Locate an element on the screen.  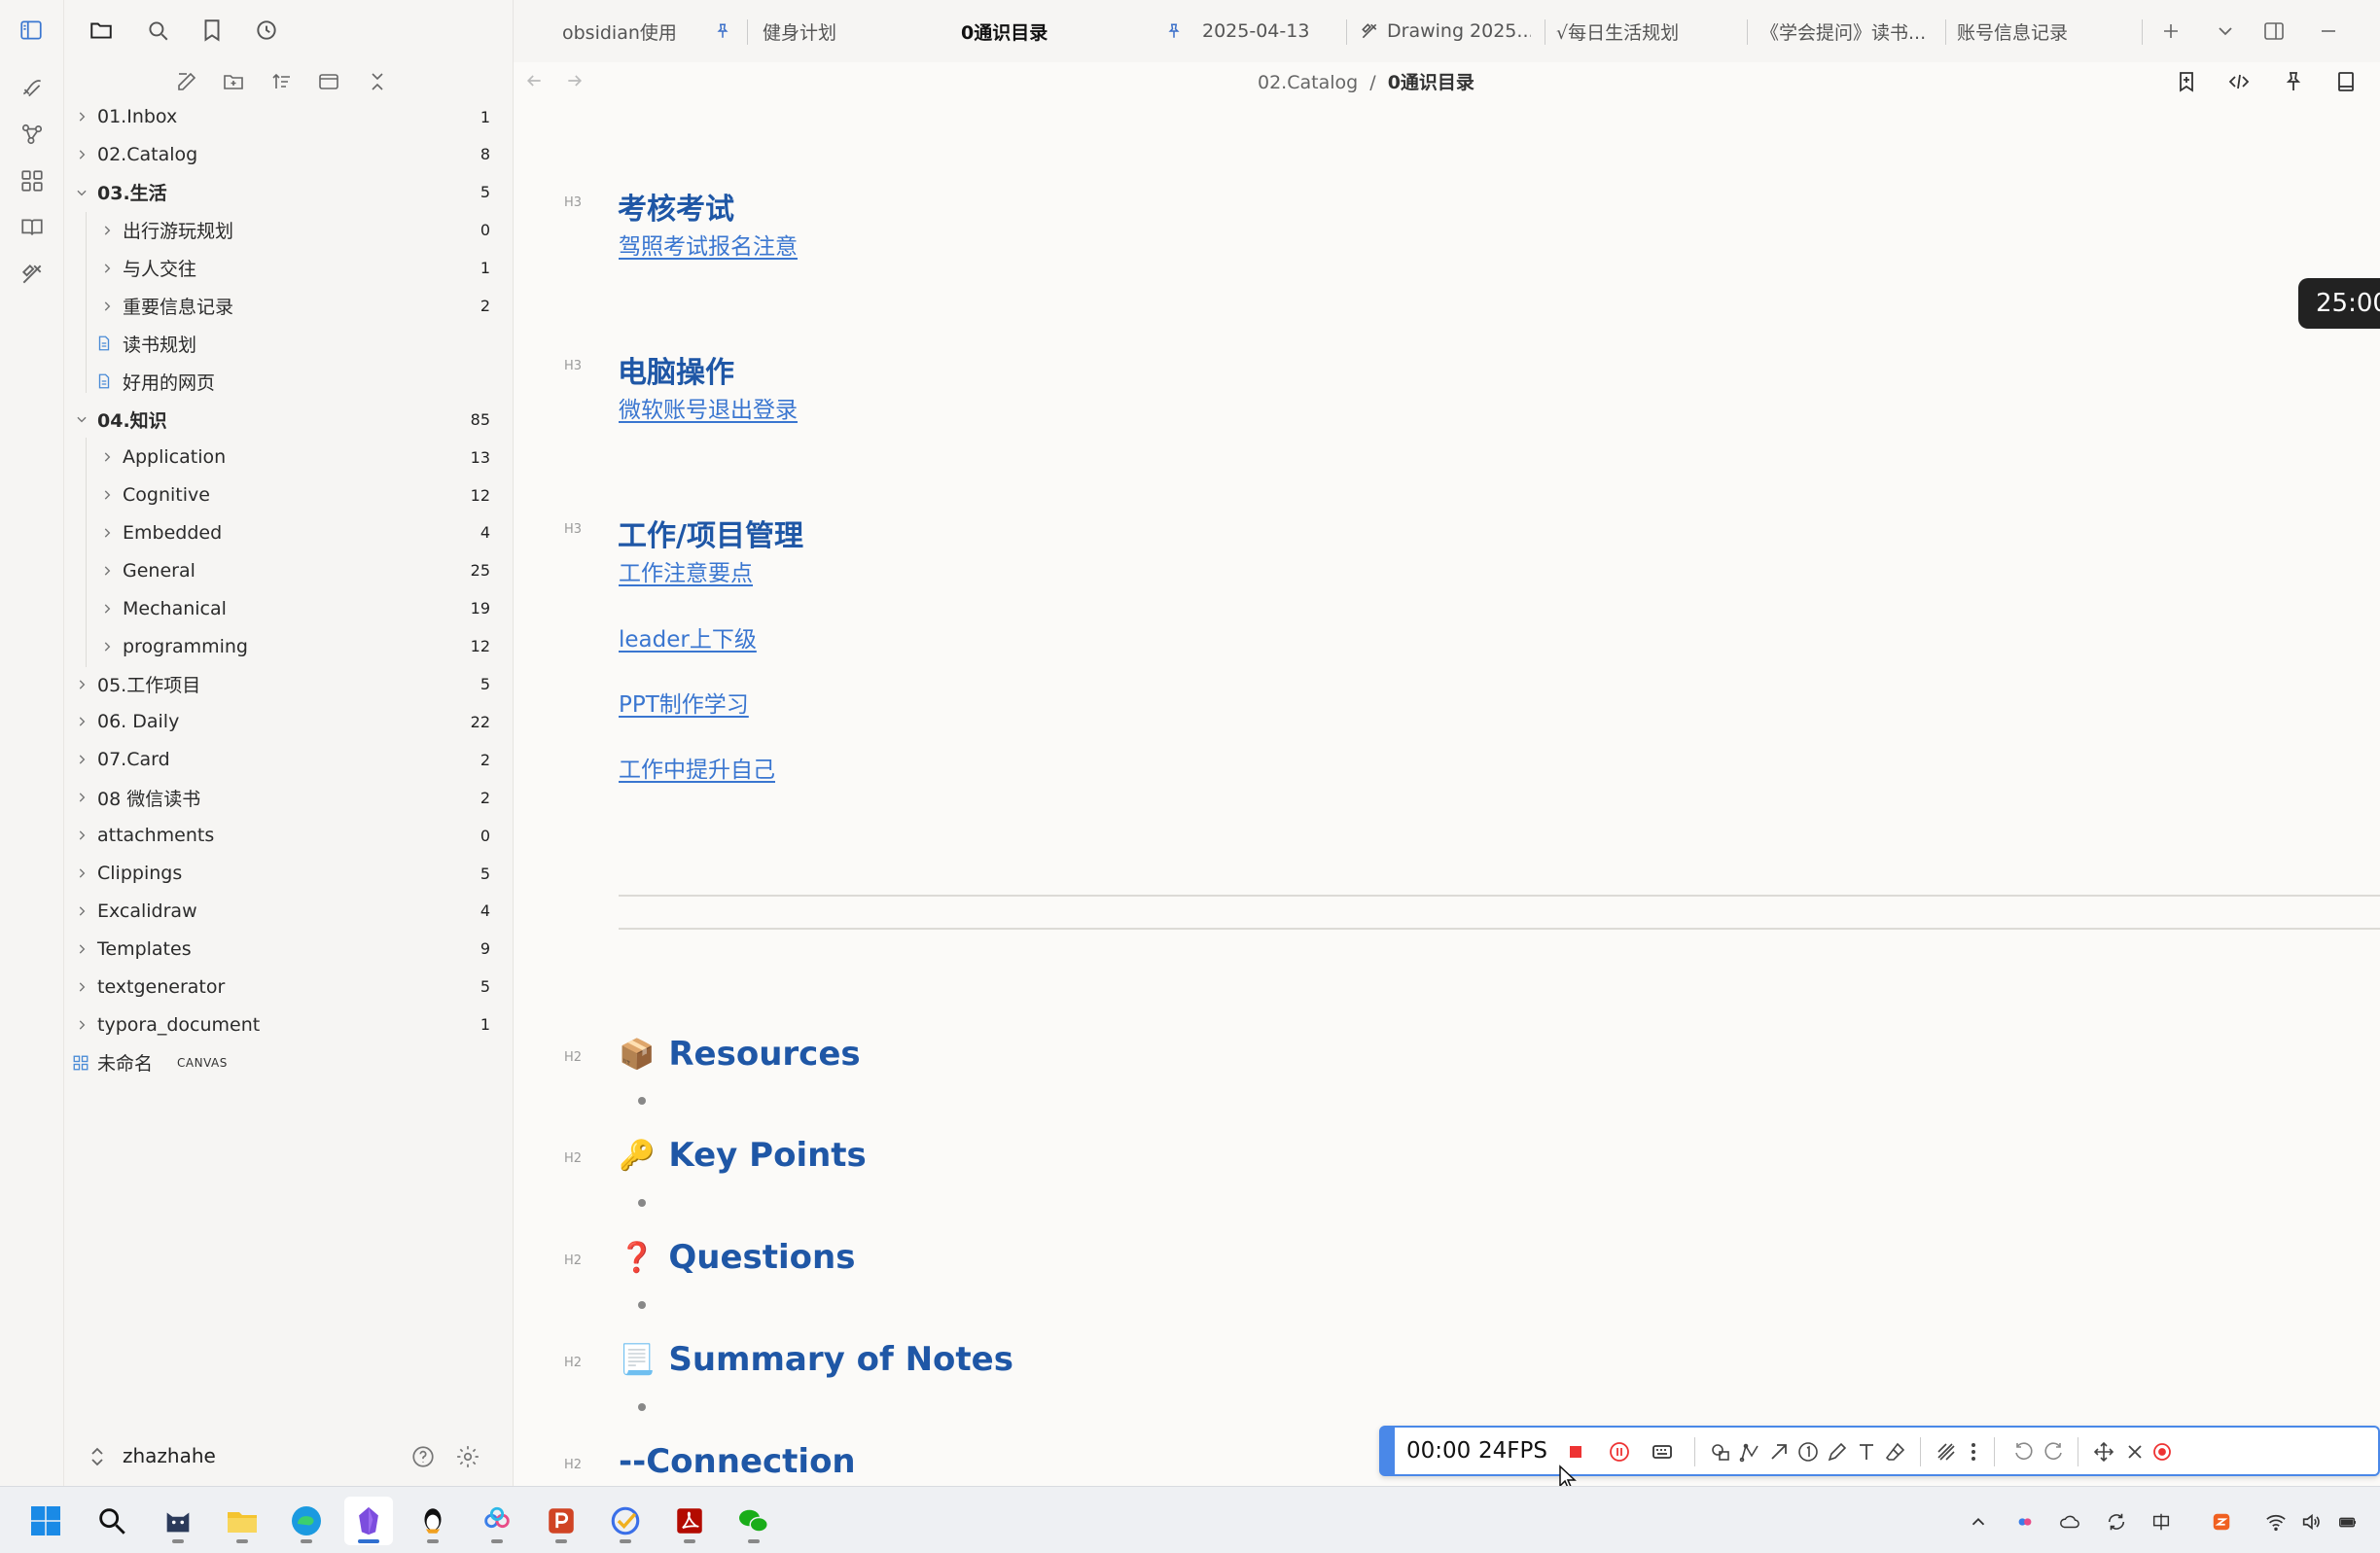
tab-catalog: 0通识目录 is located at coordinates (1043, 31).